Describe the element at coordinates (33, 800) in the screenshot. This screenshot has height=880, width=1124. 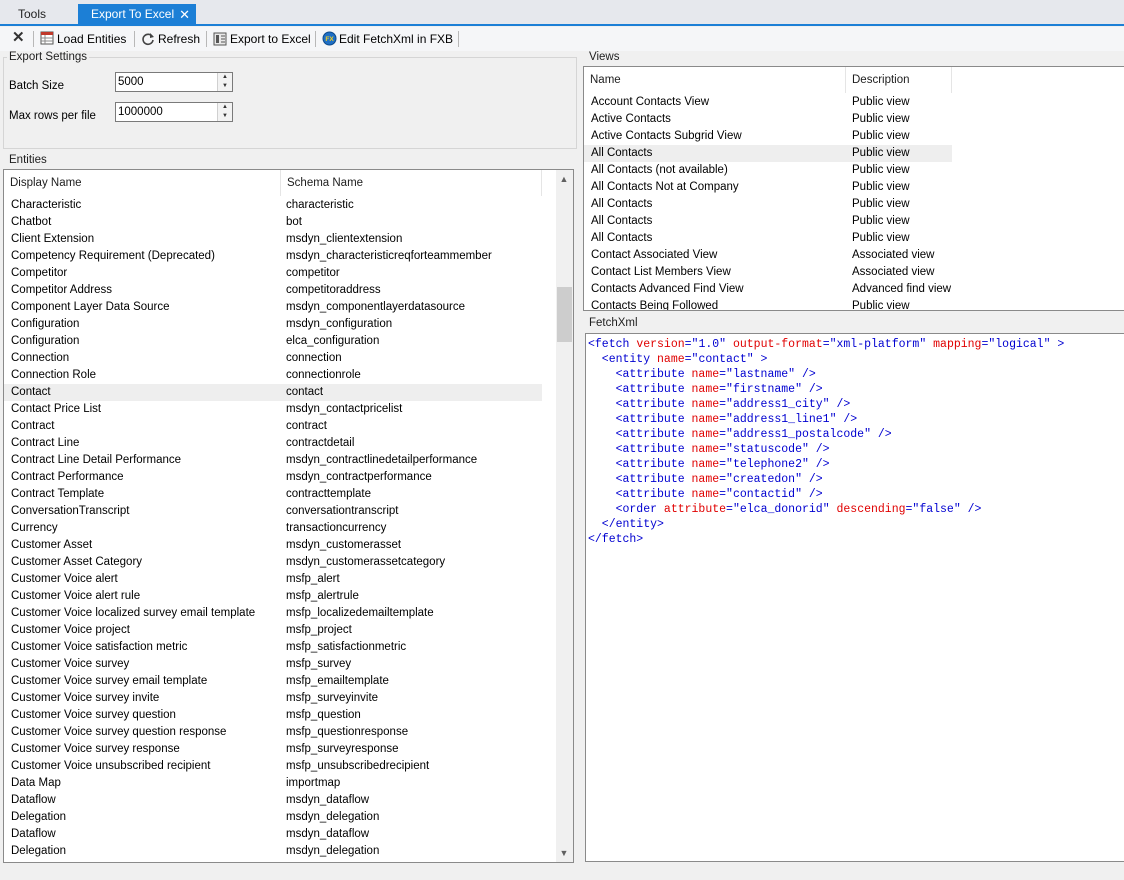
I see `entity-display-name: Dataflow` at that location.